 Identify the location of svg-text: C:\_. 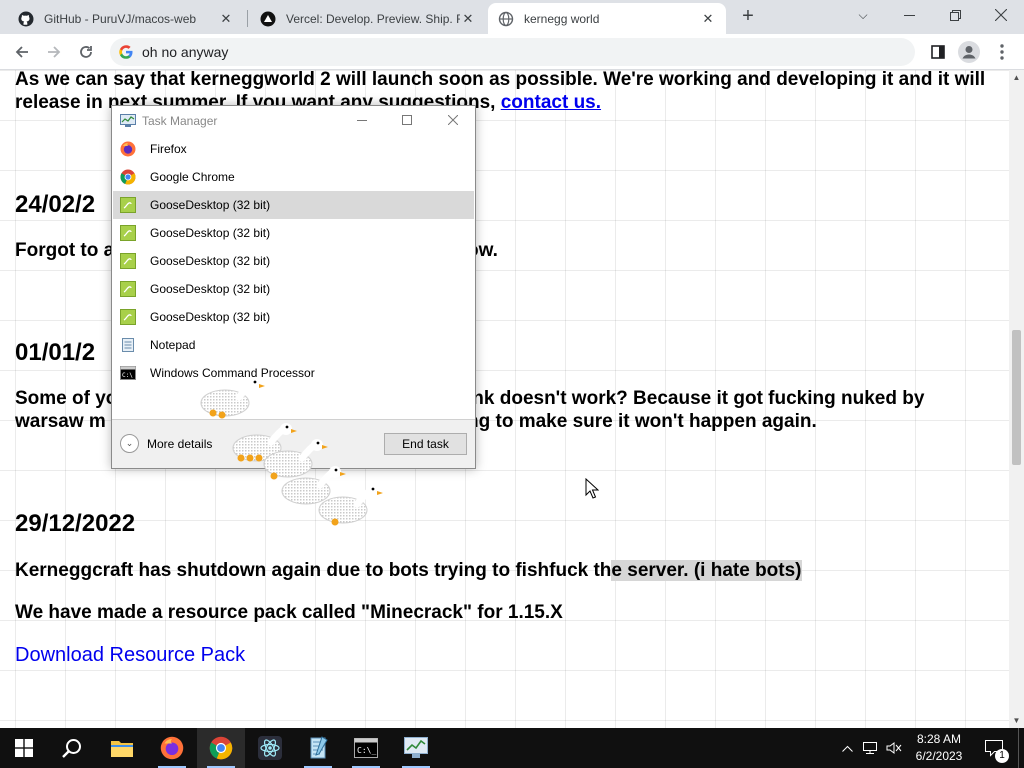
(366, 750).